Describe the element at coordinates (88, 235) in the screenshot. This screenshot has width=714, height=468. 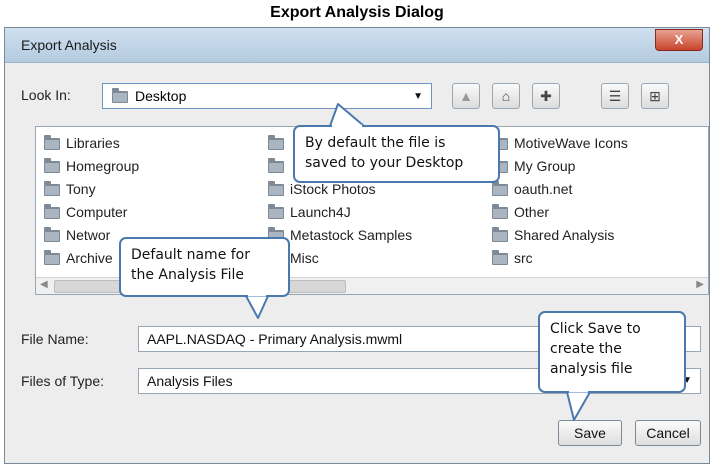
I see `list-item-label: Networ` at that location.